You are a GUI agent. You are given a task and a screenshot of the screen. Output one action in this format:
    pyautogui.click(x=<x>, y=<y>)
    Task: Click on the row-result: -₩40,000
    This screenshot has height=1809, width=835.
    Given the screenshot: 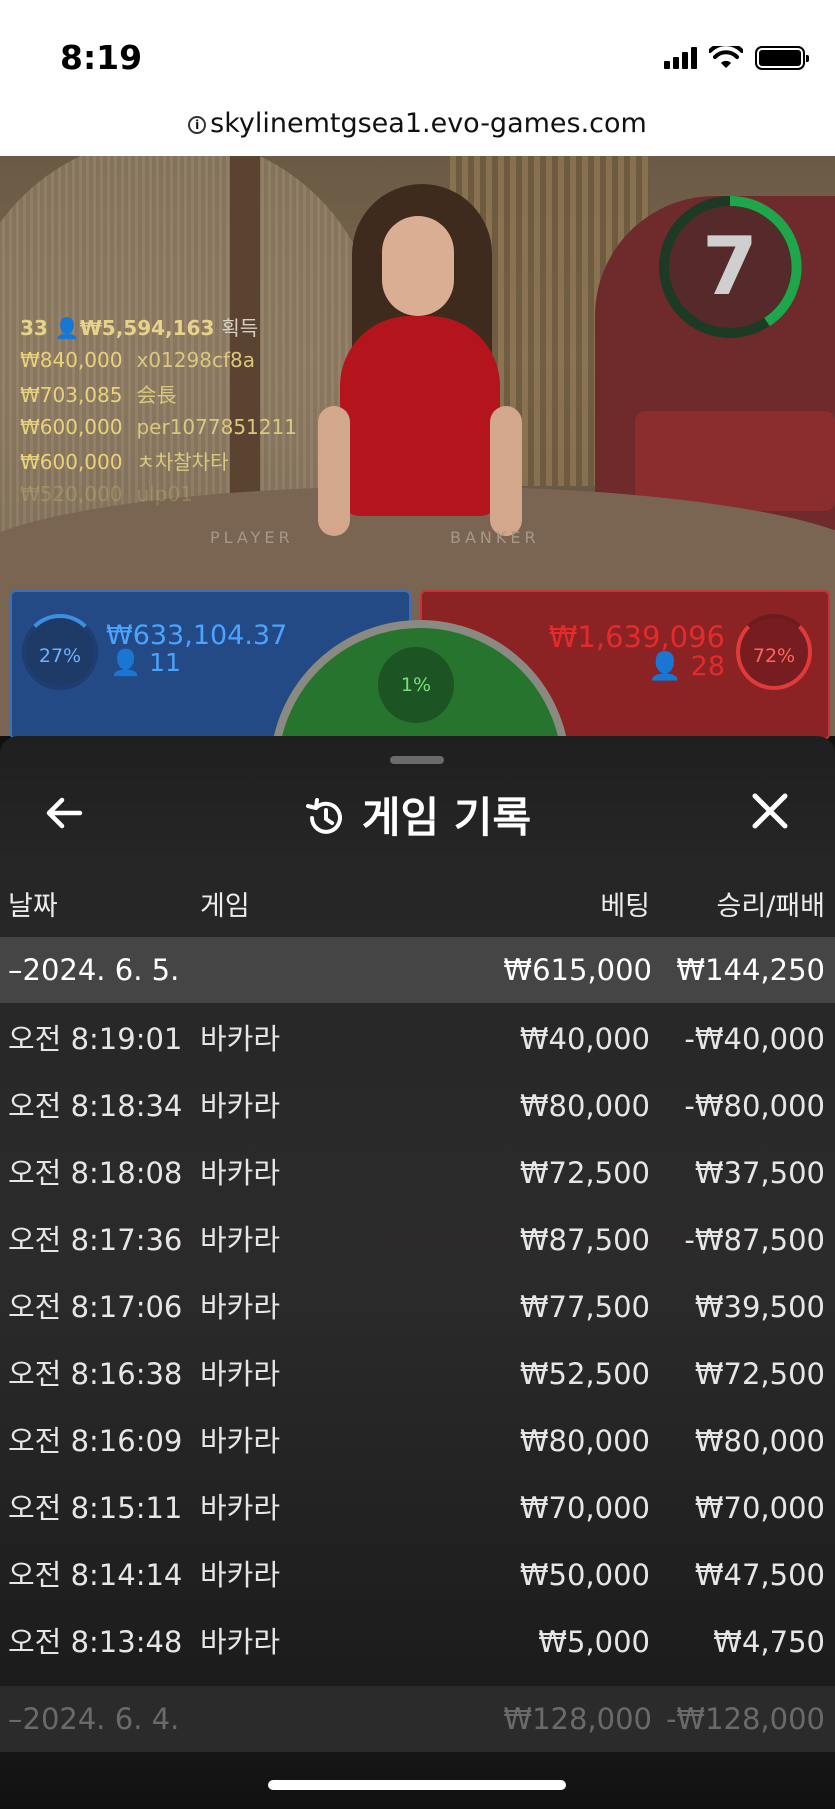 What is the action you would take?
    pyautogui.click(x=754, y=1039)
    